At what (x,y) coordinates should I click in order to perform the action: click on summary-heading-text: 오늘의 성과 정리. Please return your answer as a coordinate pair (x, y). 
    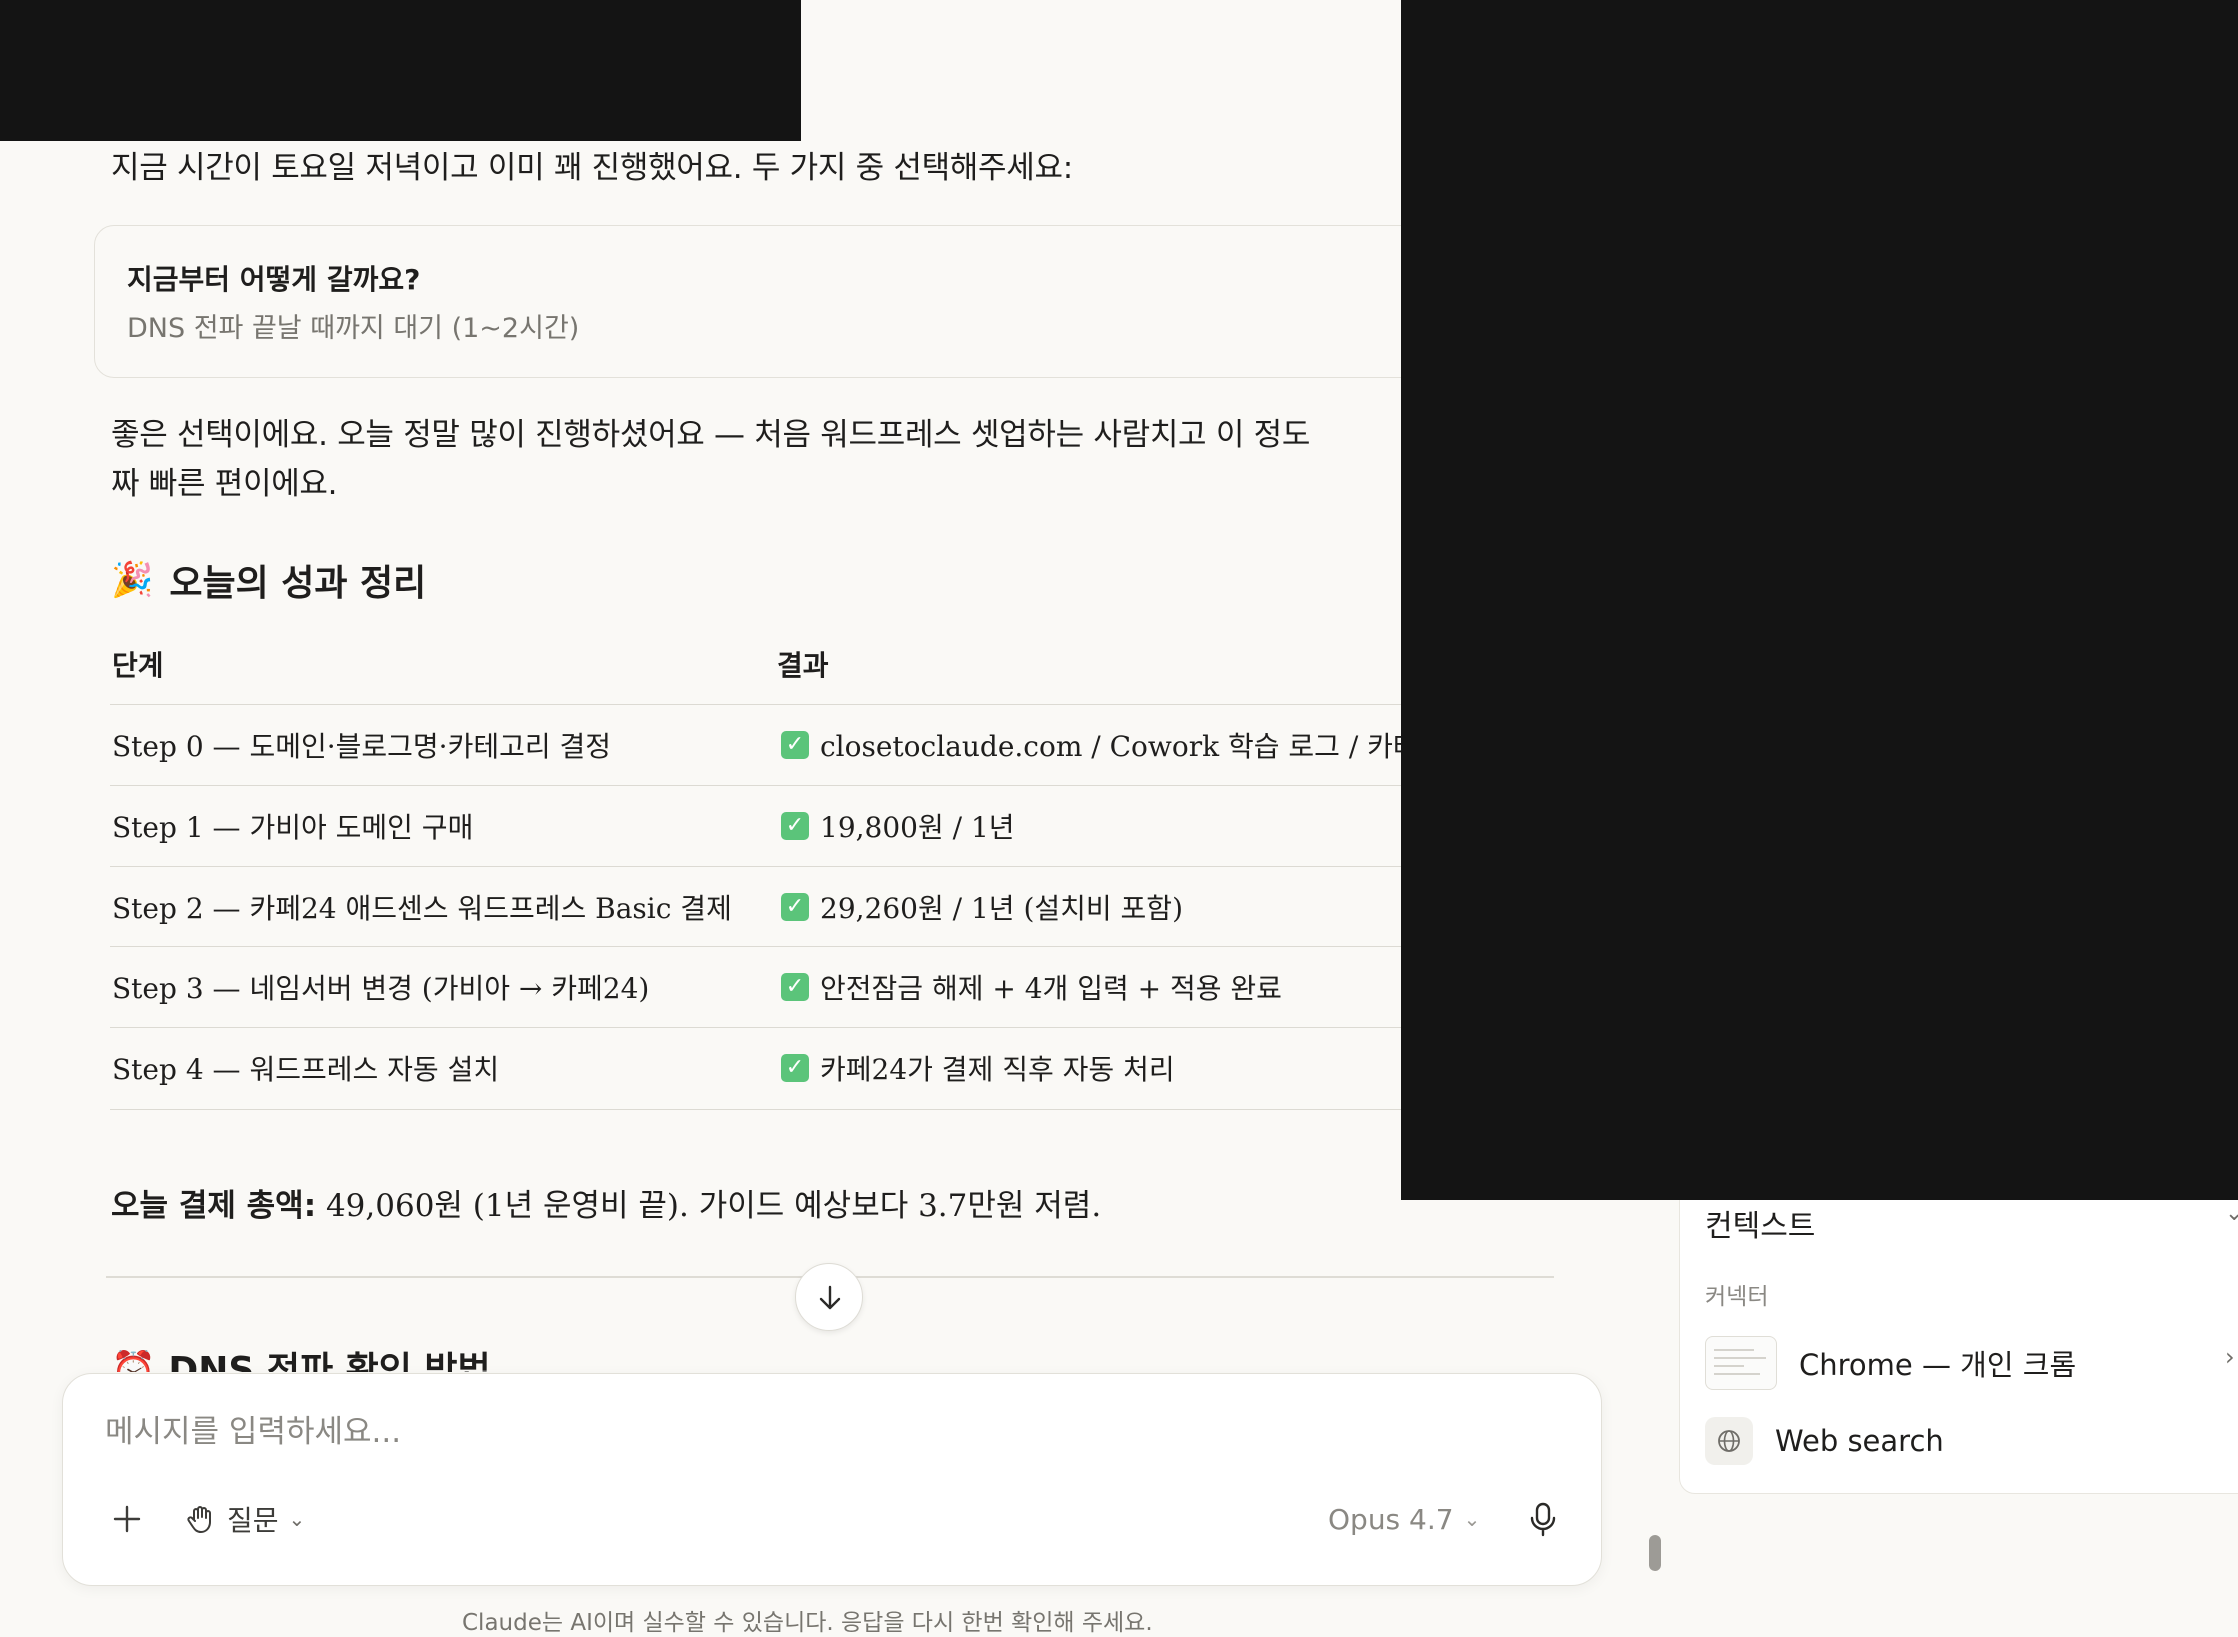
    Looking at the image, I should click on (298, 583).